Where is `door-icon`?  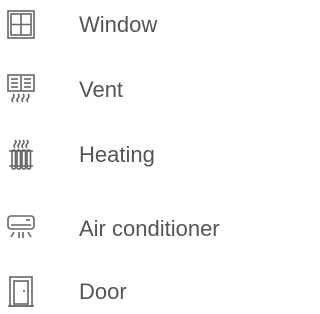
door-icon is located at coordinates (21, 292).